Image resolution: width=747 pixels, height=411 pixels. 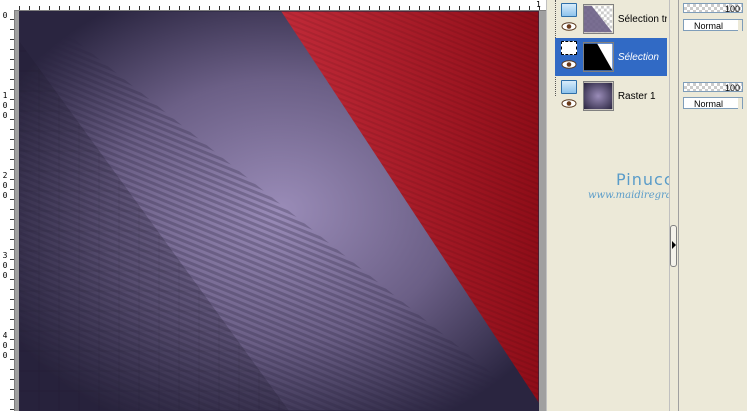 What do you see at coordinates (642, 19) in the screenshot?
I see `layer-name: Sélection tran` at bounding box center [642, 19].